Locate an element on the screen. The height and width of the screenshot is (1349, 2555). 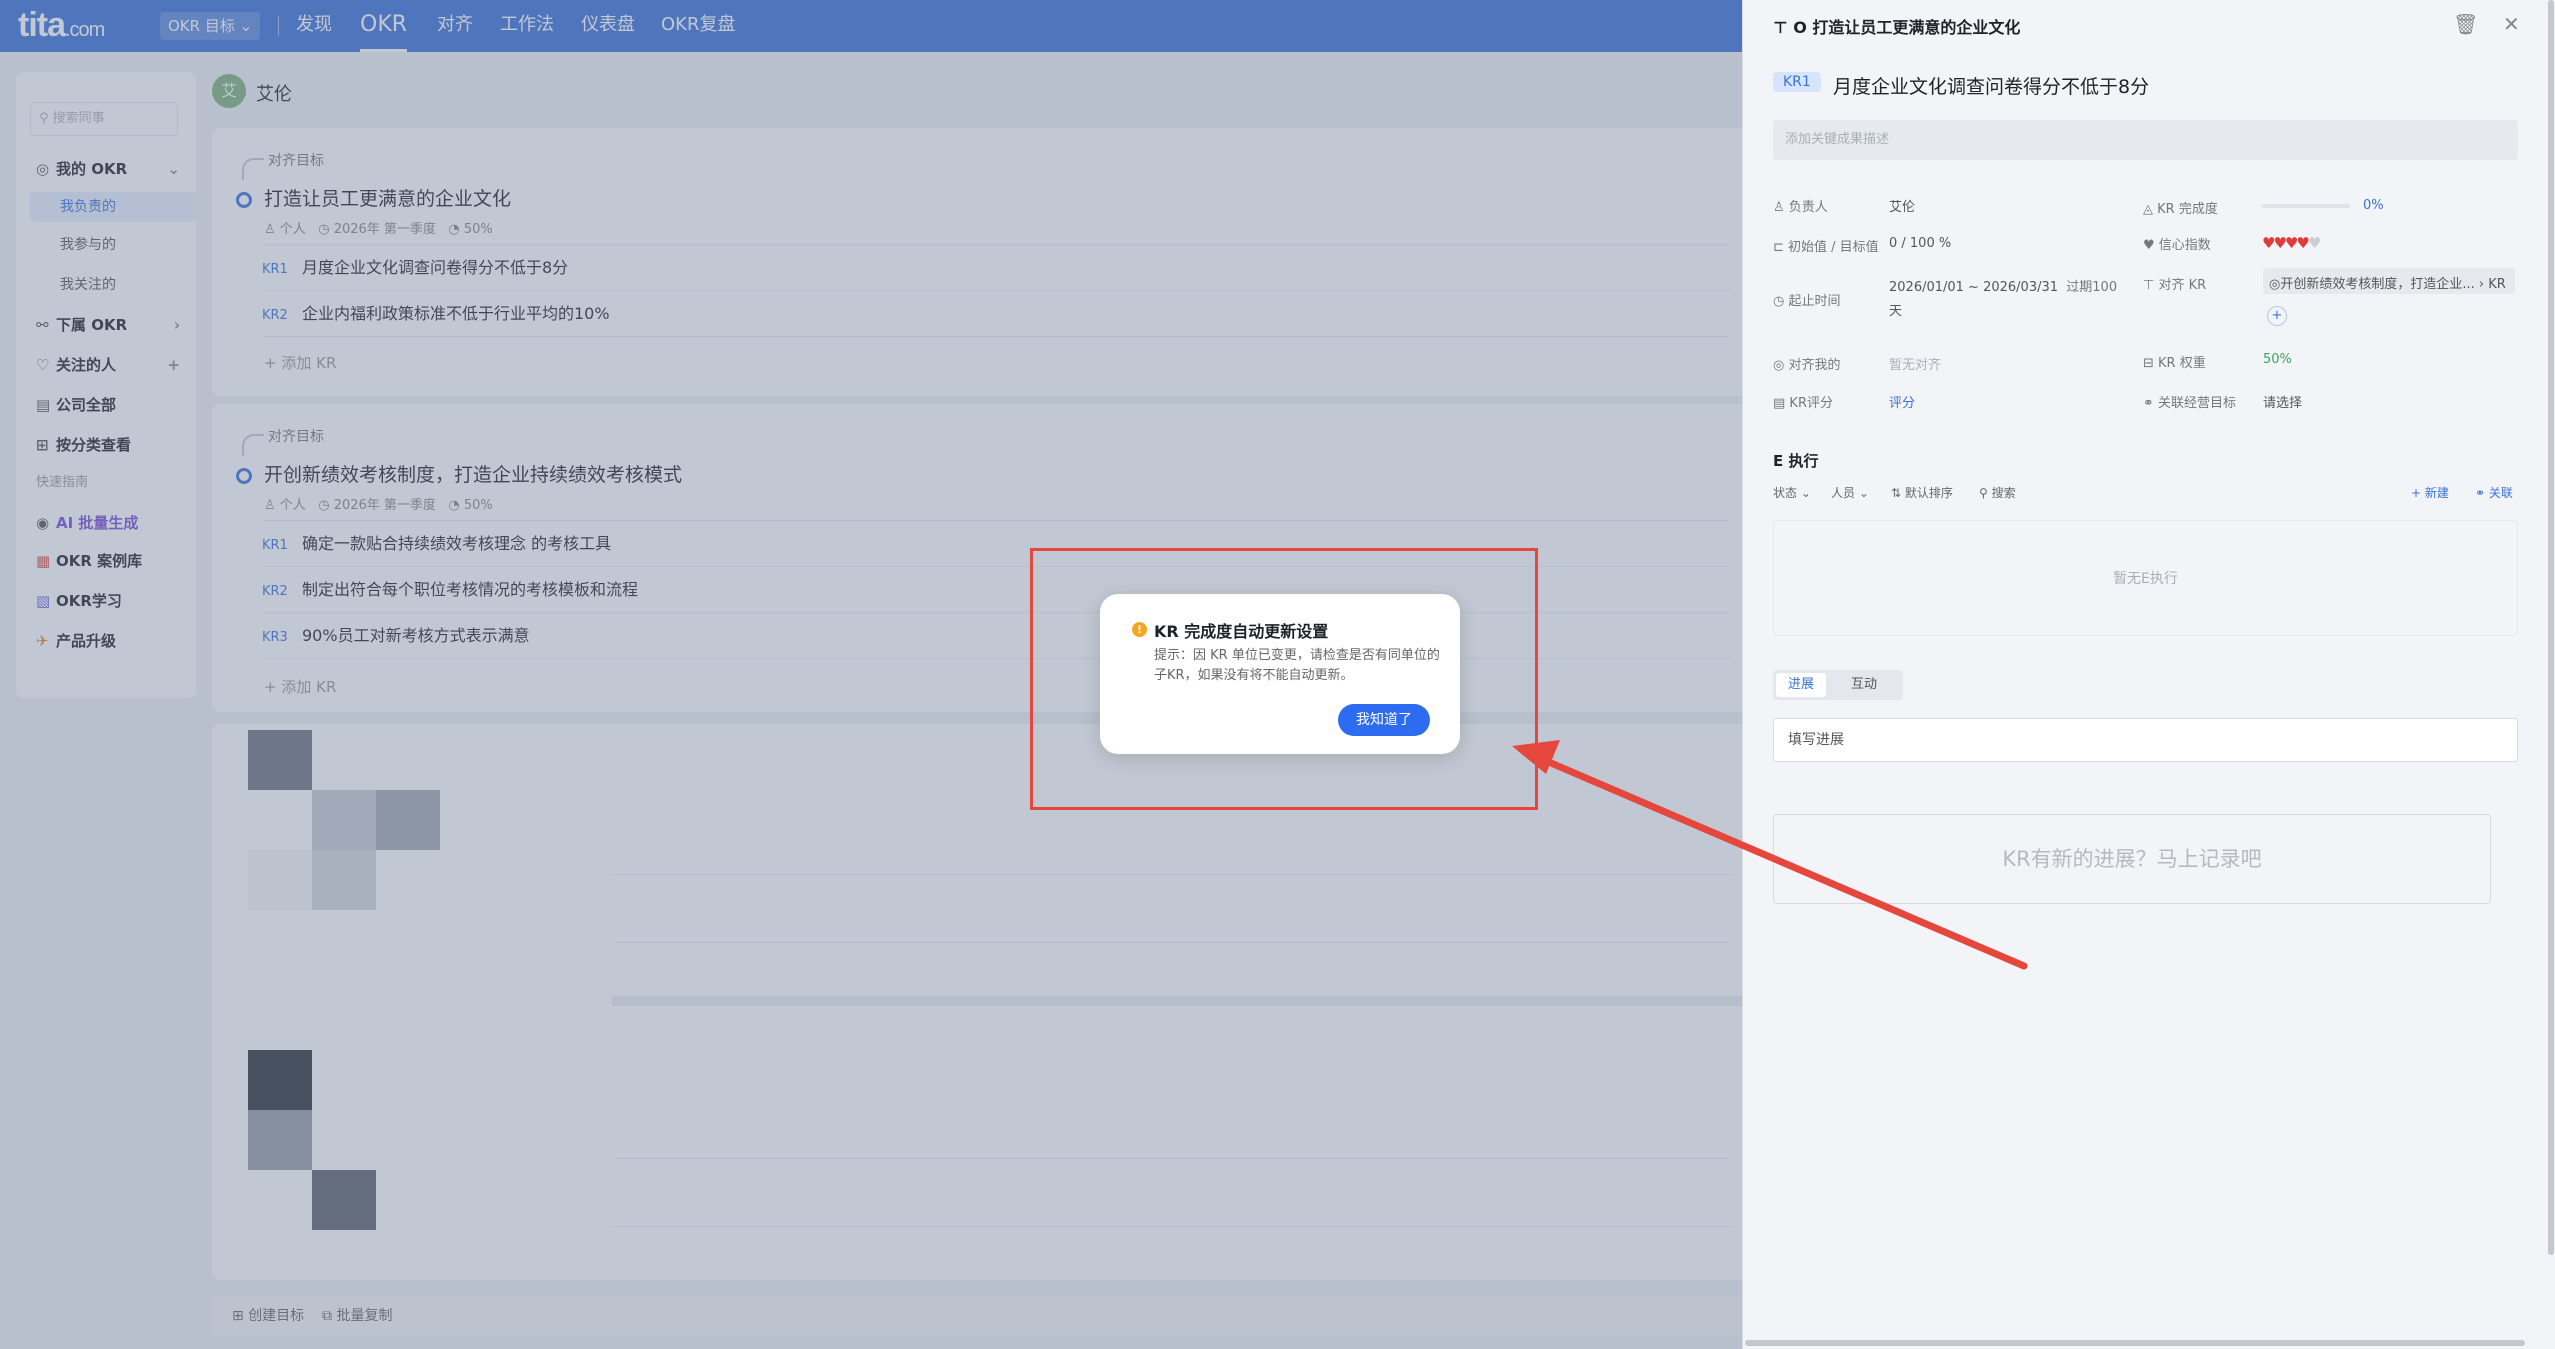
annotation-arrow is located at coordinates (1770, 855).